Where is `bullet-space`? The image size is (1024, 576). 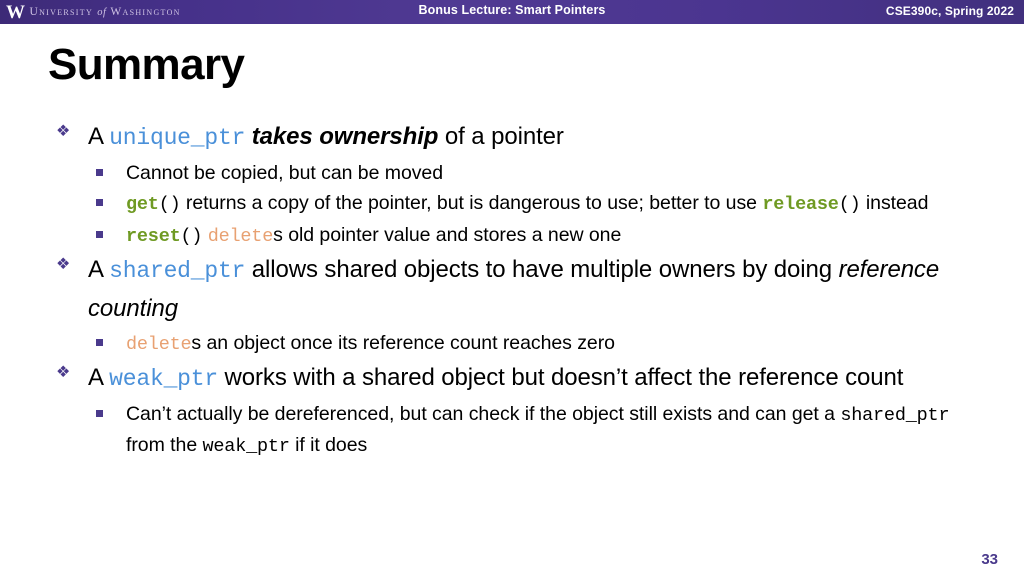
bullet-space is located at coordinates (248, 136).